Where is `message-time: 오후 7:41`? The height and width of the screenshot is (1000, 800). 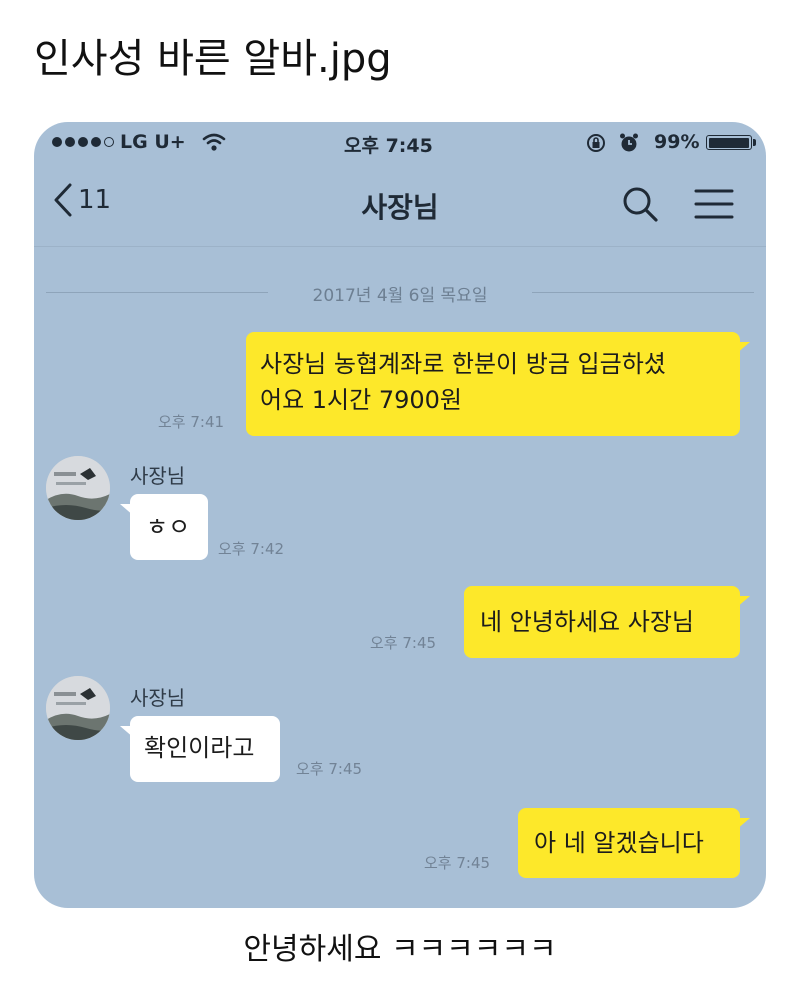 message-time: 오후 7:41 is located at coordinates (191, 422).